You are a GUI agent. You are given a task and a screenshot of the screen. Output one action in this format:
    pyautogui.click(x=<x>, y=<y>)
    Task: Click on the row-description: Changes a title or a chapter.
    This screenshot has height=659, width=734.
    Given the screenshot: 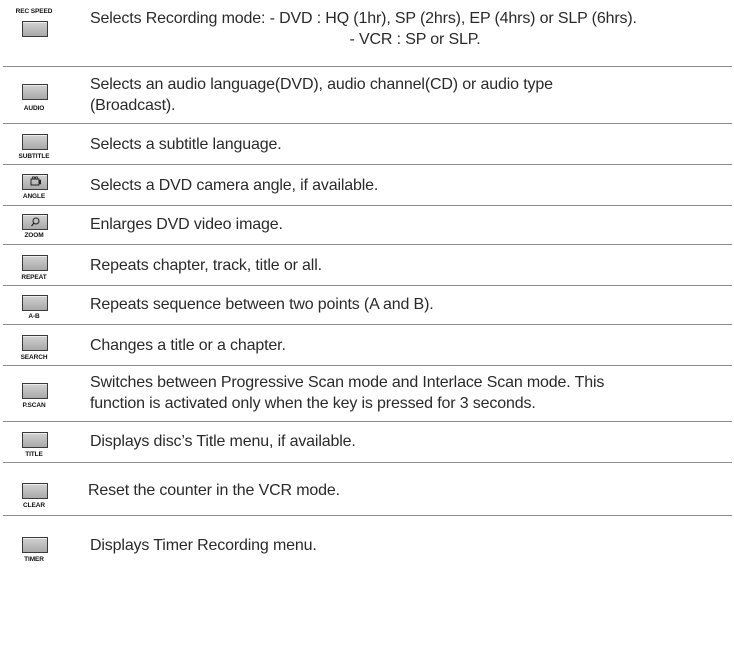 What is the action you would take?
    pyautogui.click(x=409, y=345)
    